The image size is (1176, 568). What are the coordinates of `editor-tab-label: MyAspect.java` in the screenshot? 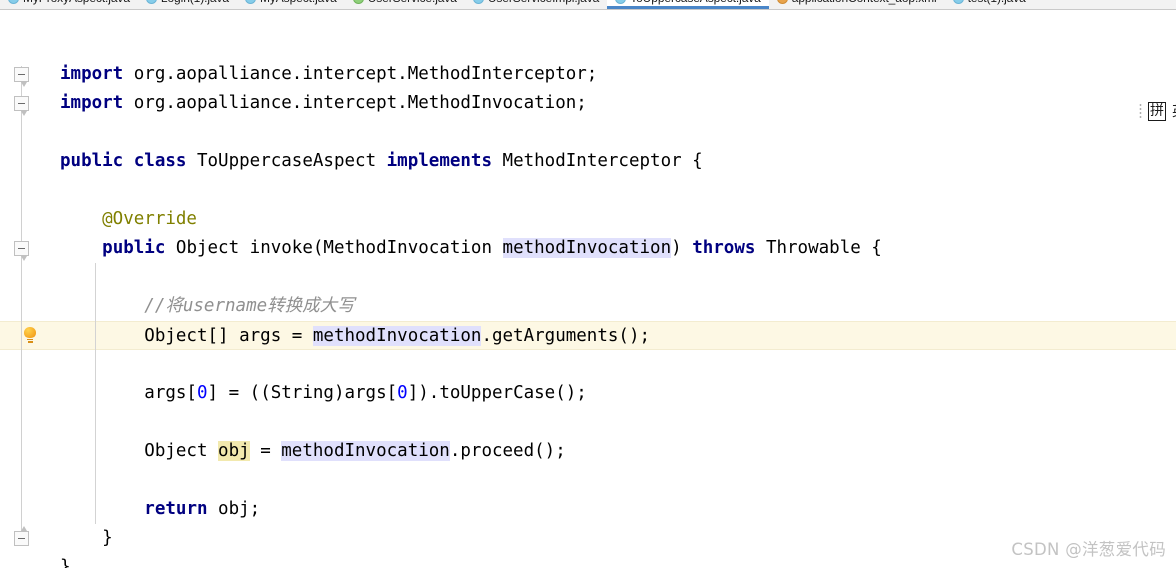 It's located at (298, 2).